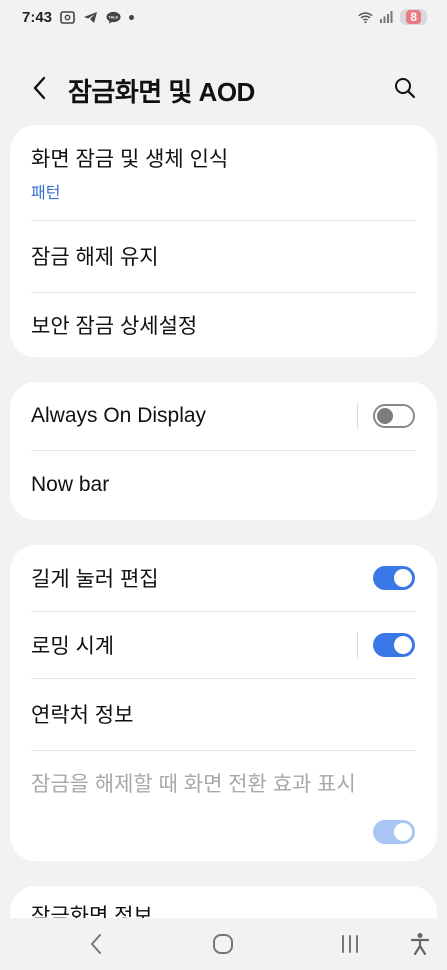  Describe the element at coordinates (161, 92) in the screenshot. I see `page-title: 잠금화면 및 AOD` at that location.